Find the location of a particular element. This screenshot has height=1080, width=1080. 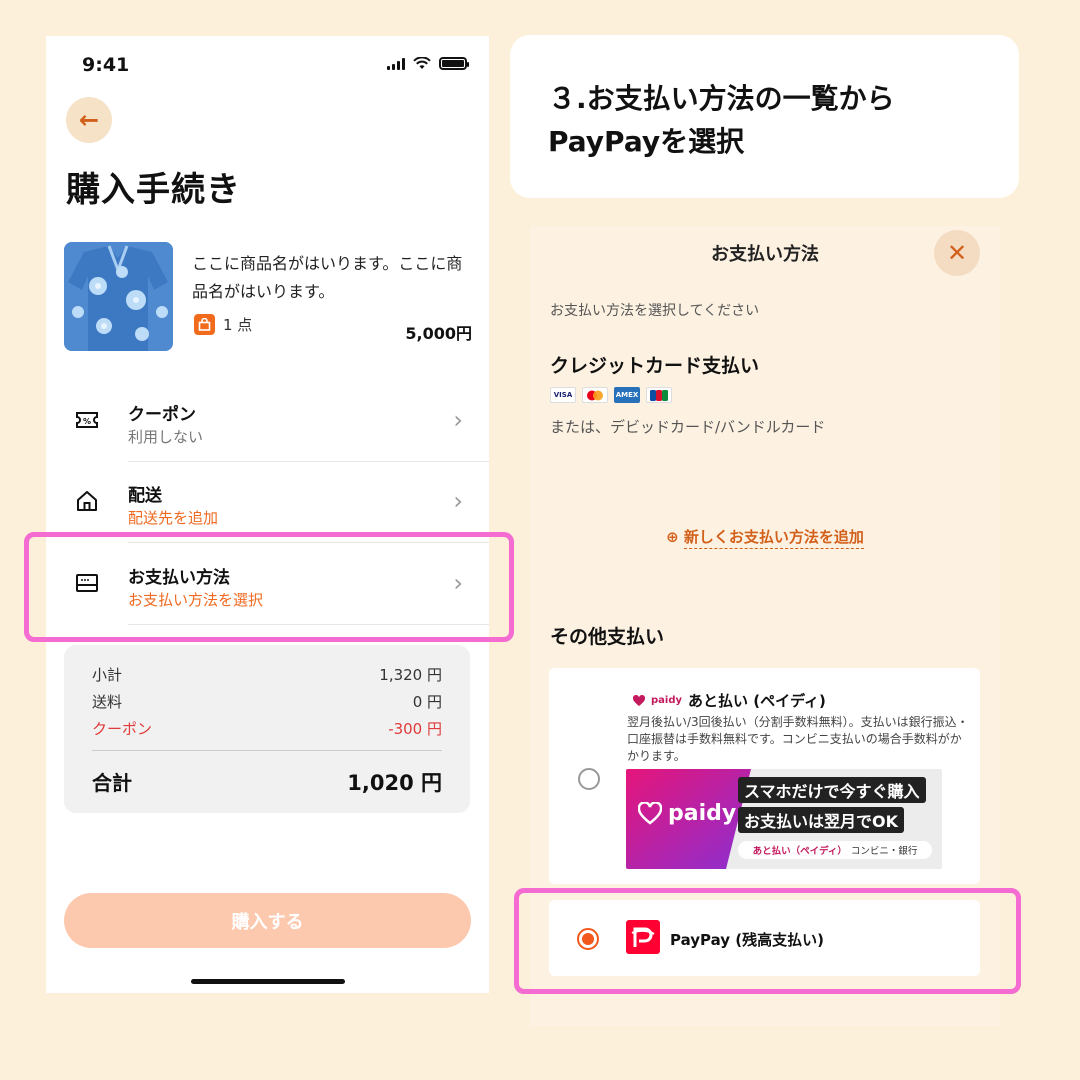

status-icons is located at coordinates (428, 63).